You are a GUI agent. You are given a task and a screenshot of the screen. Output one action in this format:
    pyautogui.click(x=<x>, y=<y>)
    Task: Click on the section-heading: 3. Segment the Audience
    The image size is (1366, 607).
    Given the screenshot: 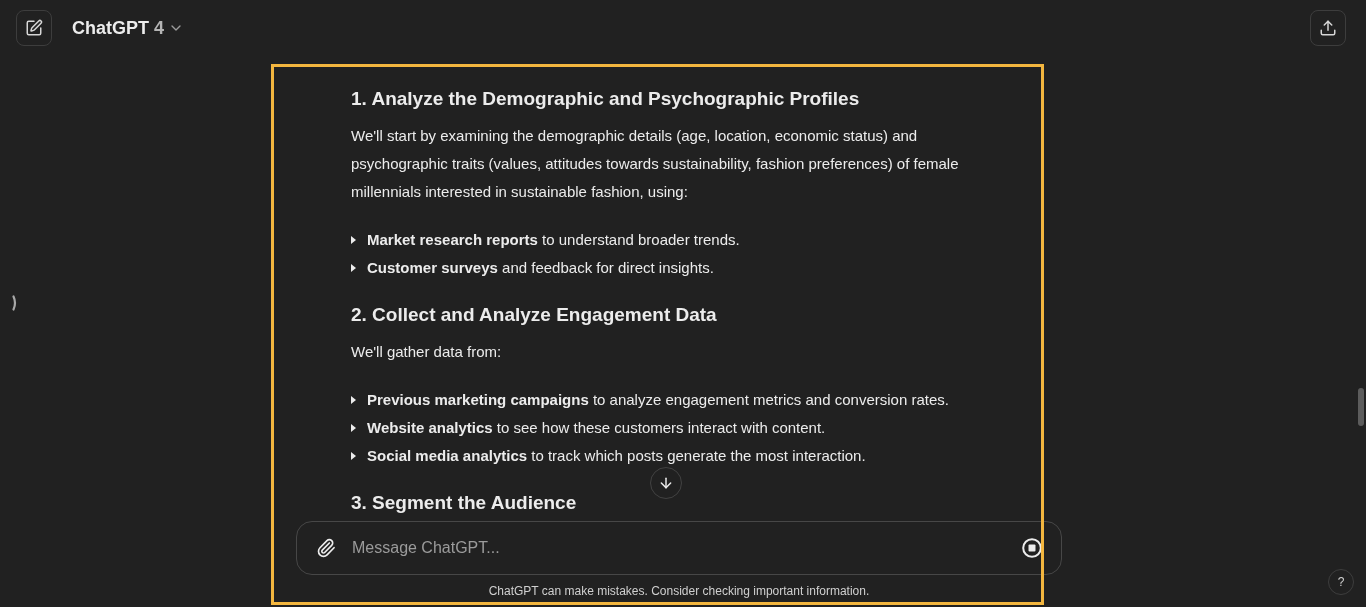 What is the action you would take?
    pyautogui.click(x=464, y=503)
    